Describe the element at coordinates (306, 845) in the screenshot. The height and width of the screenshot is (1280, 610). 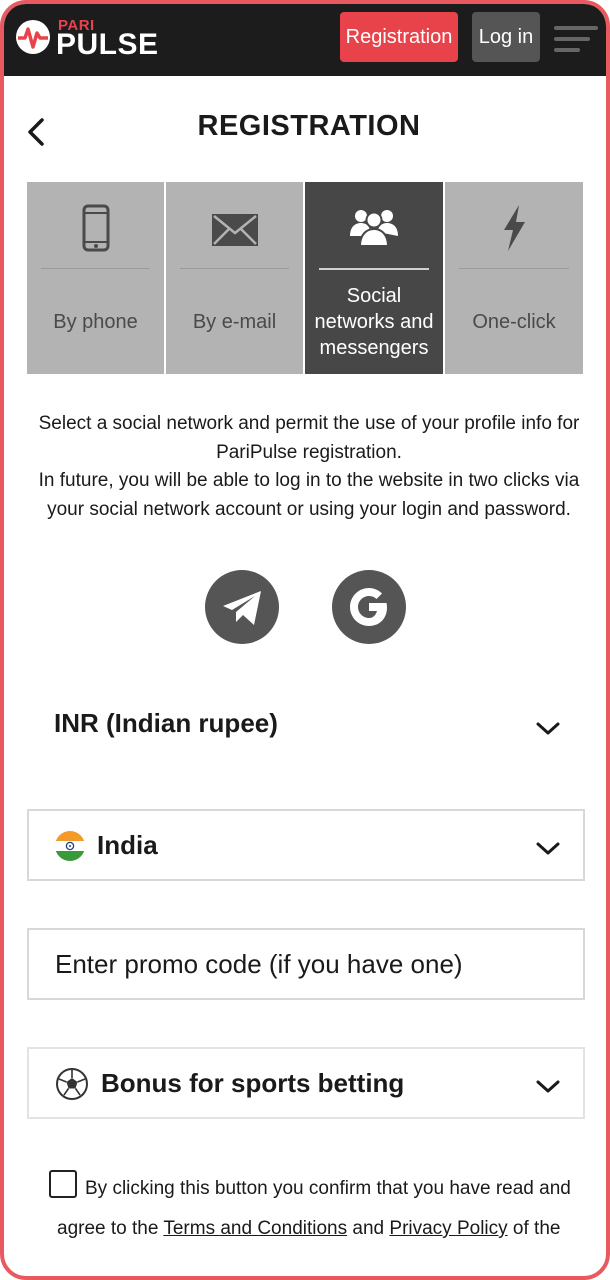
I see `country-select: India` at that location.